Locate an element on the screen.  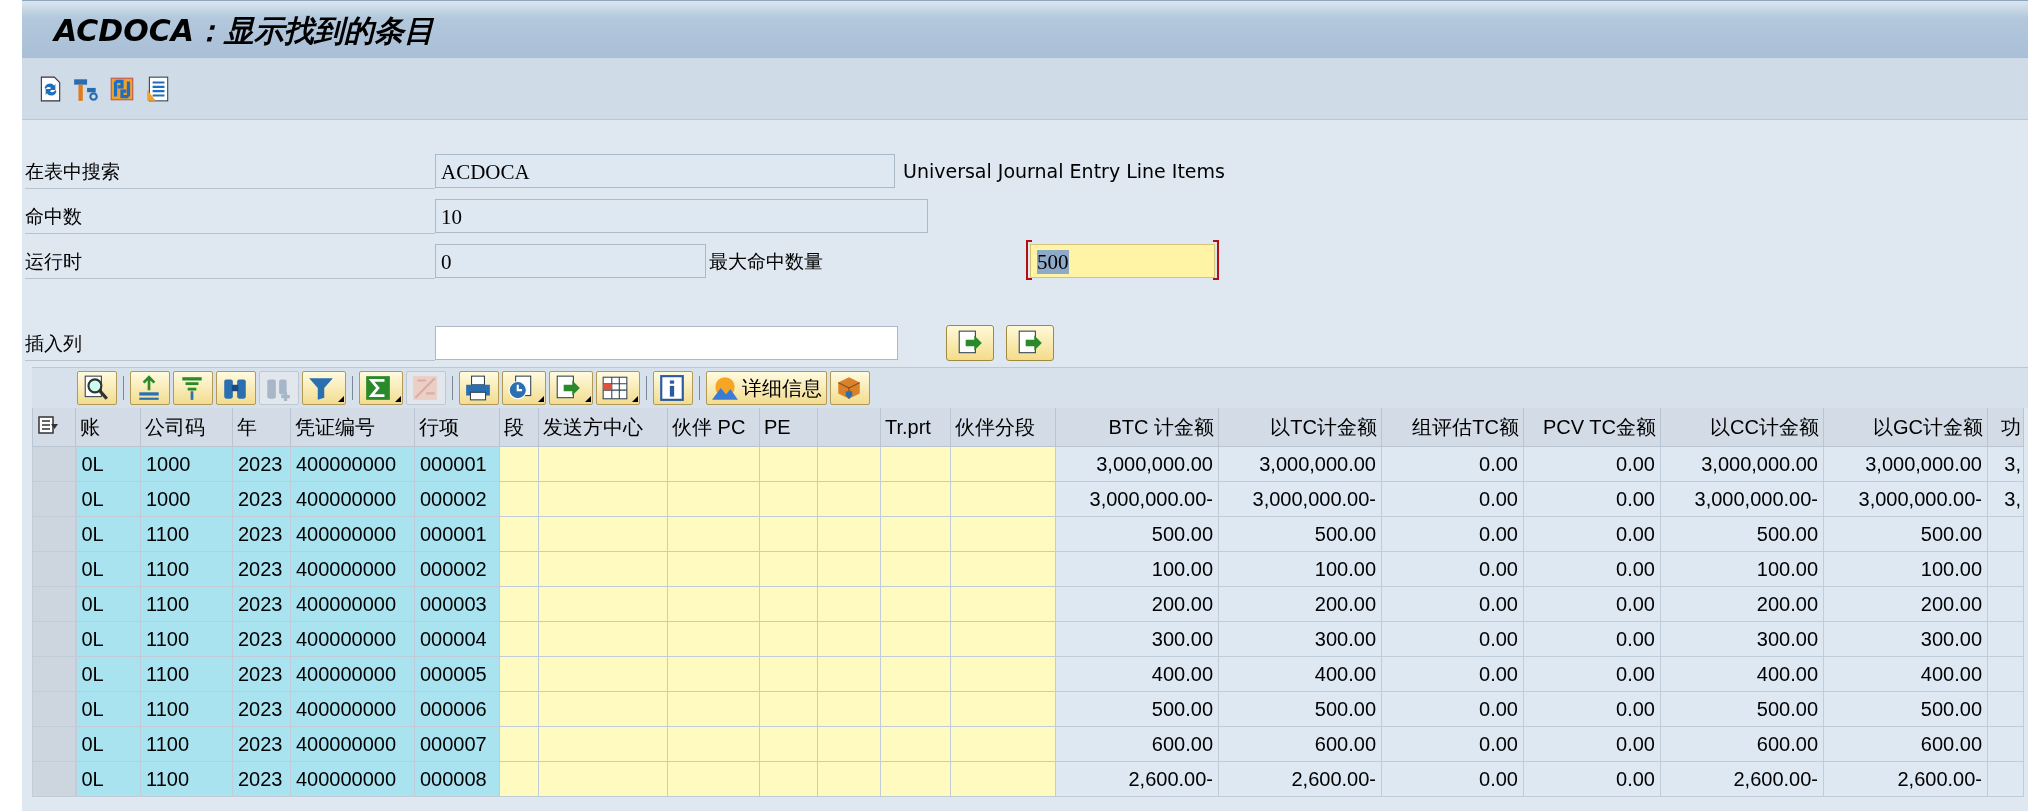
sum-button is located at coordinates (381, 388).